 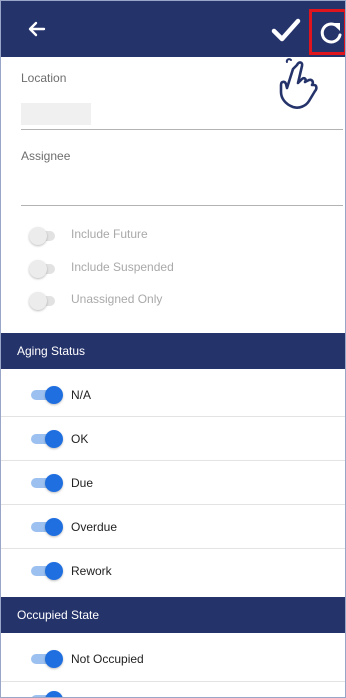 What do you see at coordinates (173, 395) in the screenshot?
I see `aging-na-row: N/A` at bounding box center [173, 395].